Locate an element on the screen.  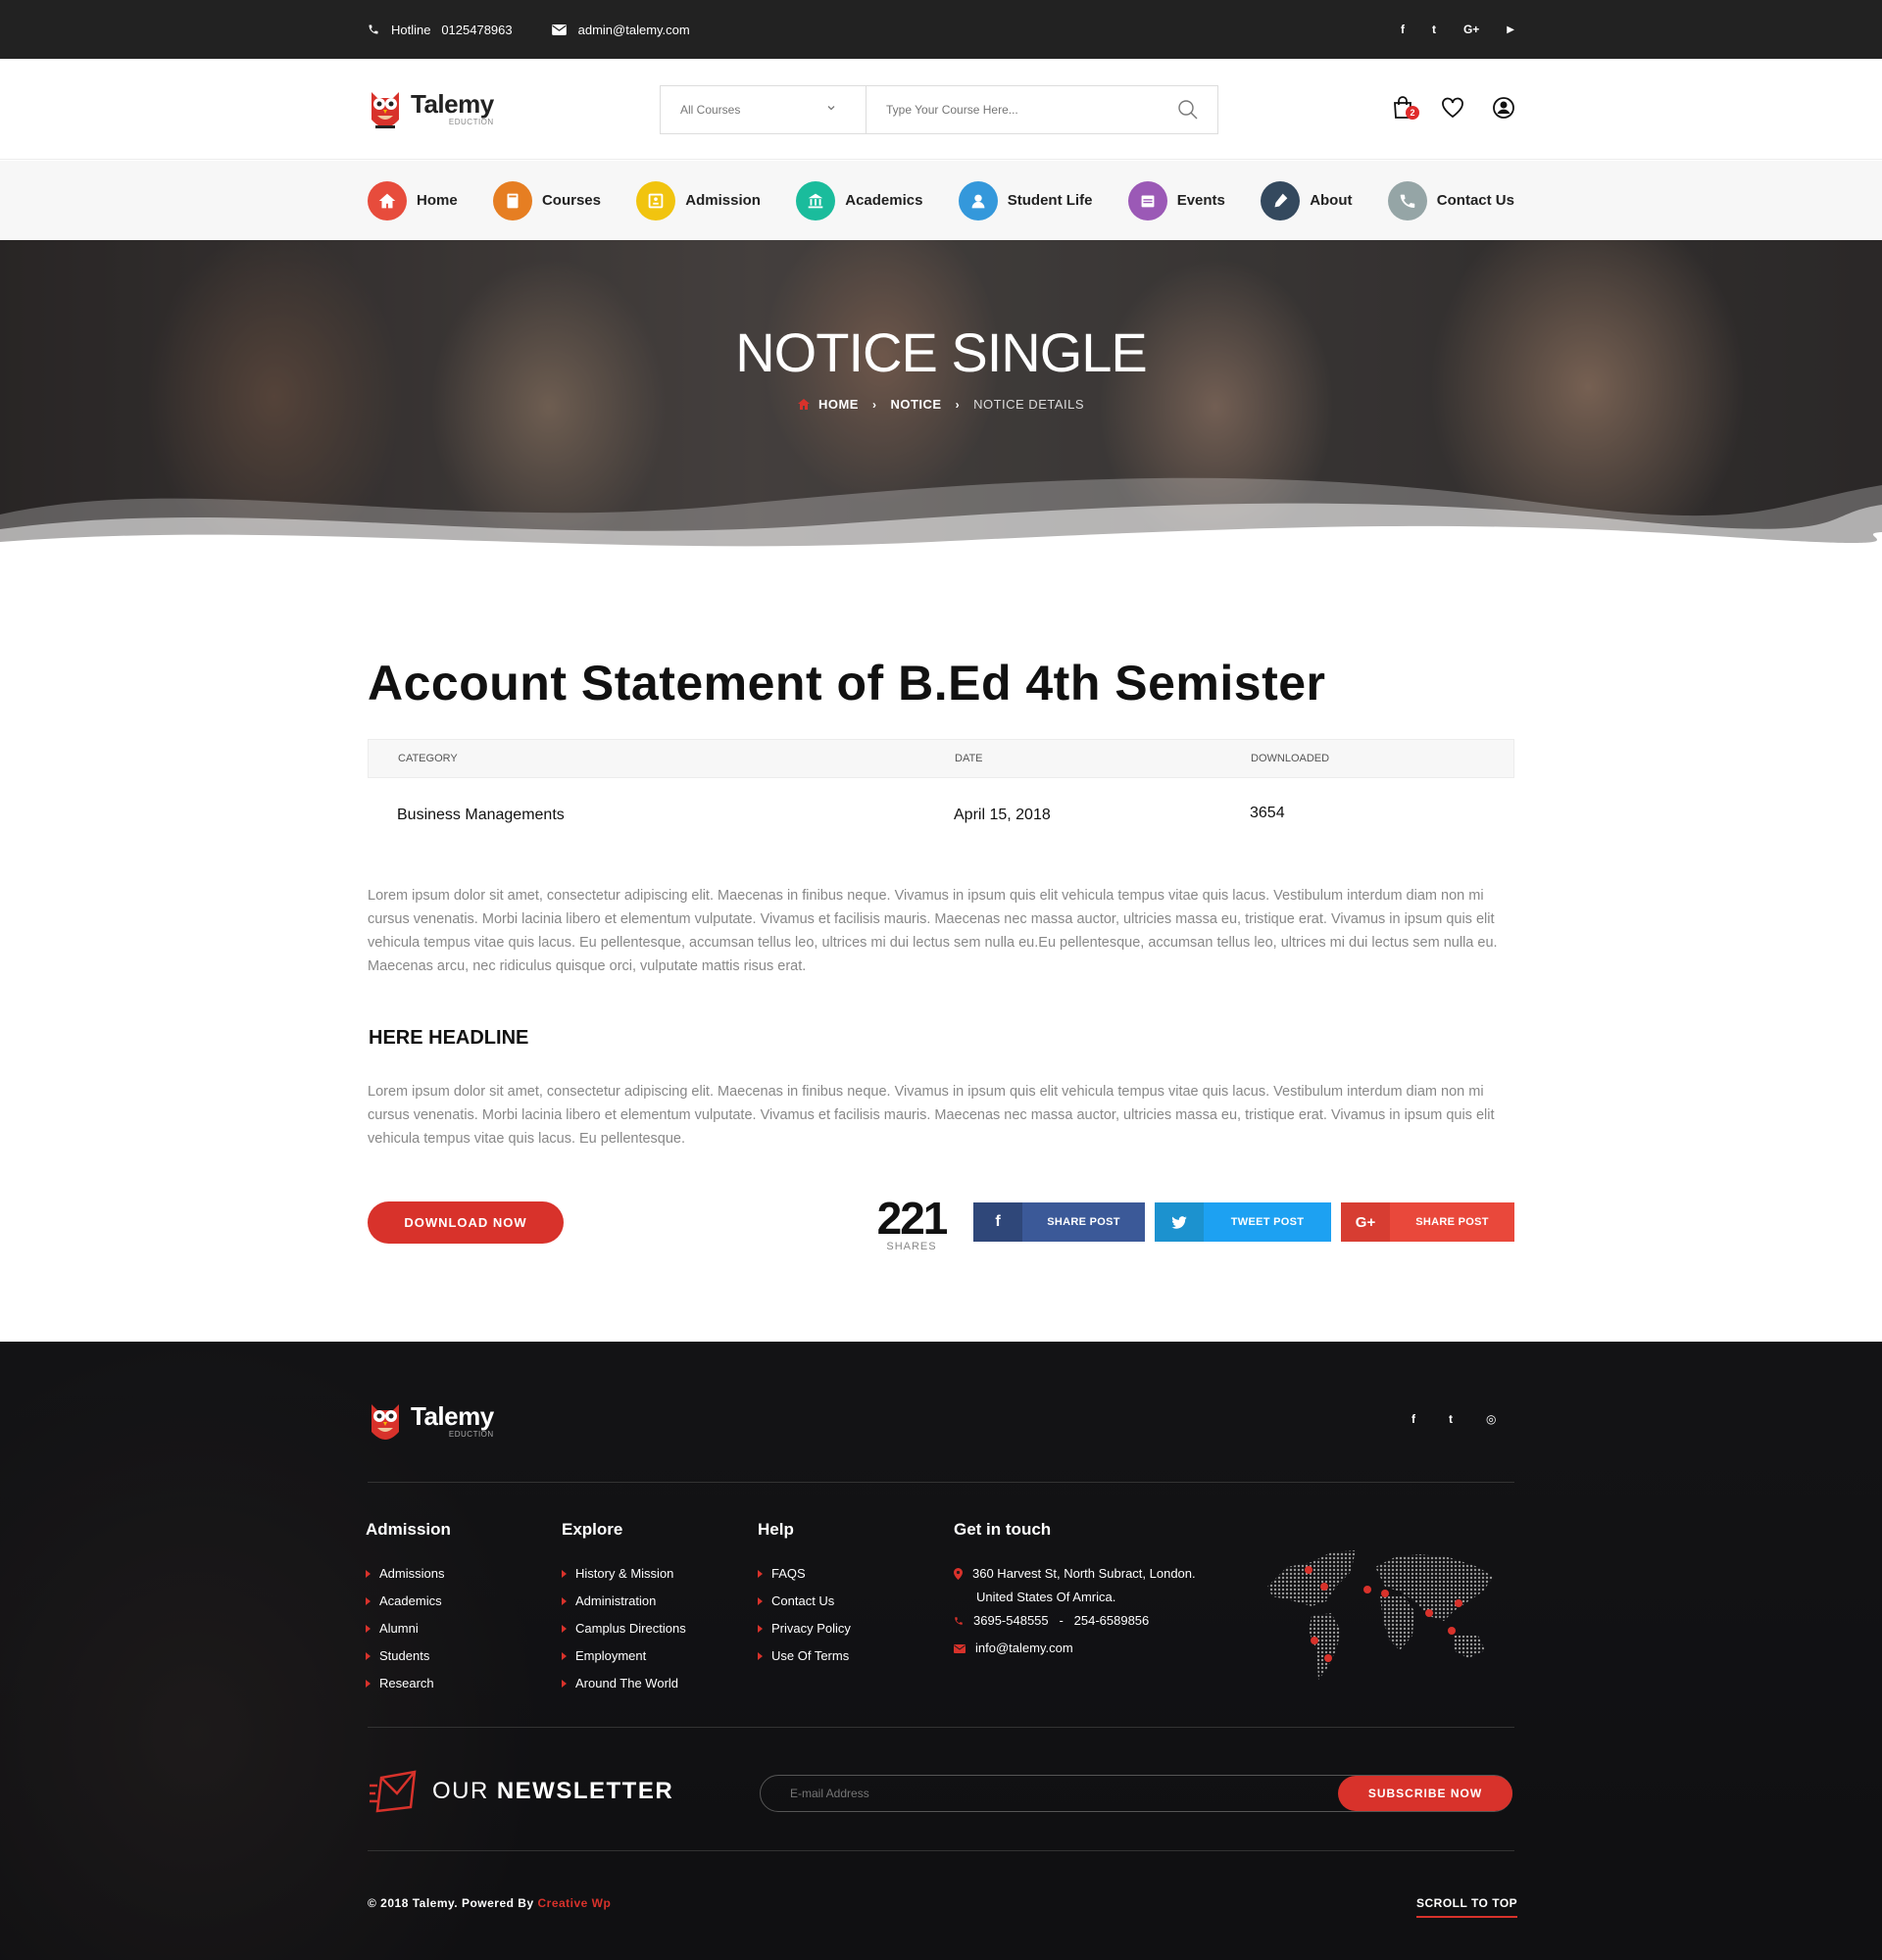
nav-item-label: Student Life is located at coordinates (1050, 200).